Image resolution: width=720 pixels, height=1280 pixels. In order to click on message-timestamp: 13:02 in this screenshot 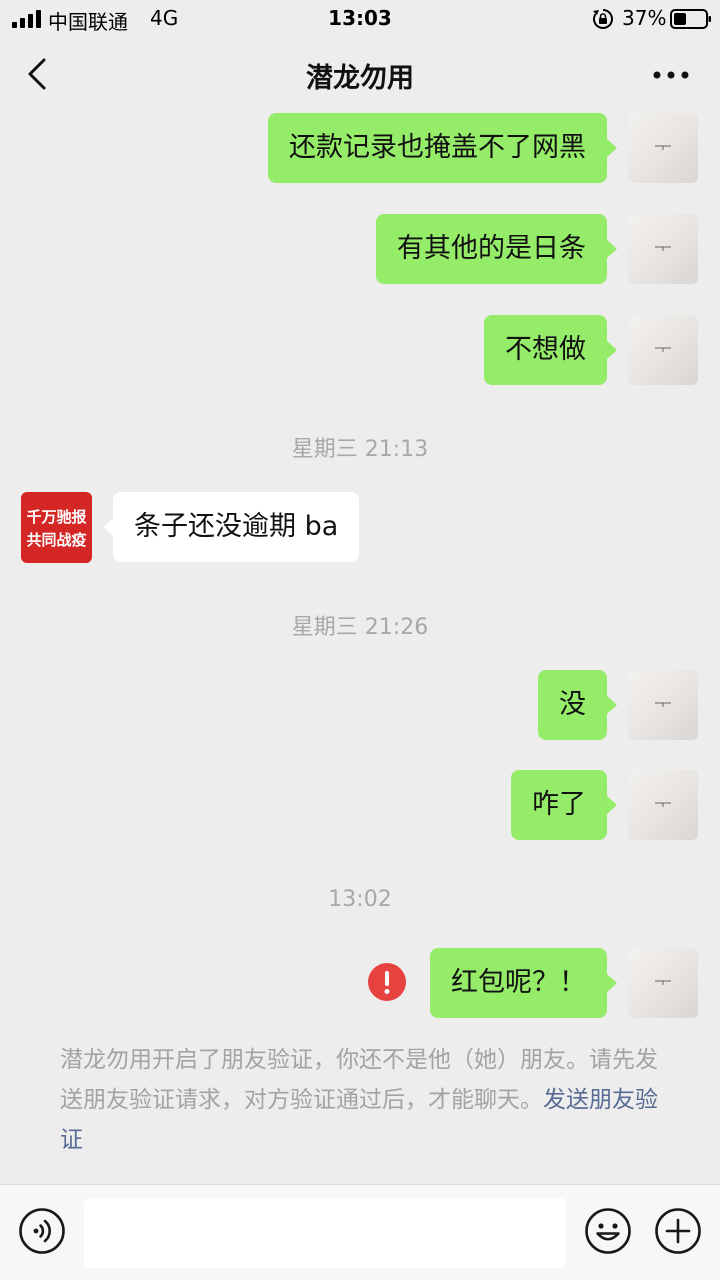, I will do `click(360, 899)`.